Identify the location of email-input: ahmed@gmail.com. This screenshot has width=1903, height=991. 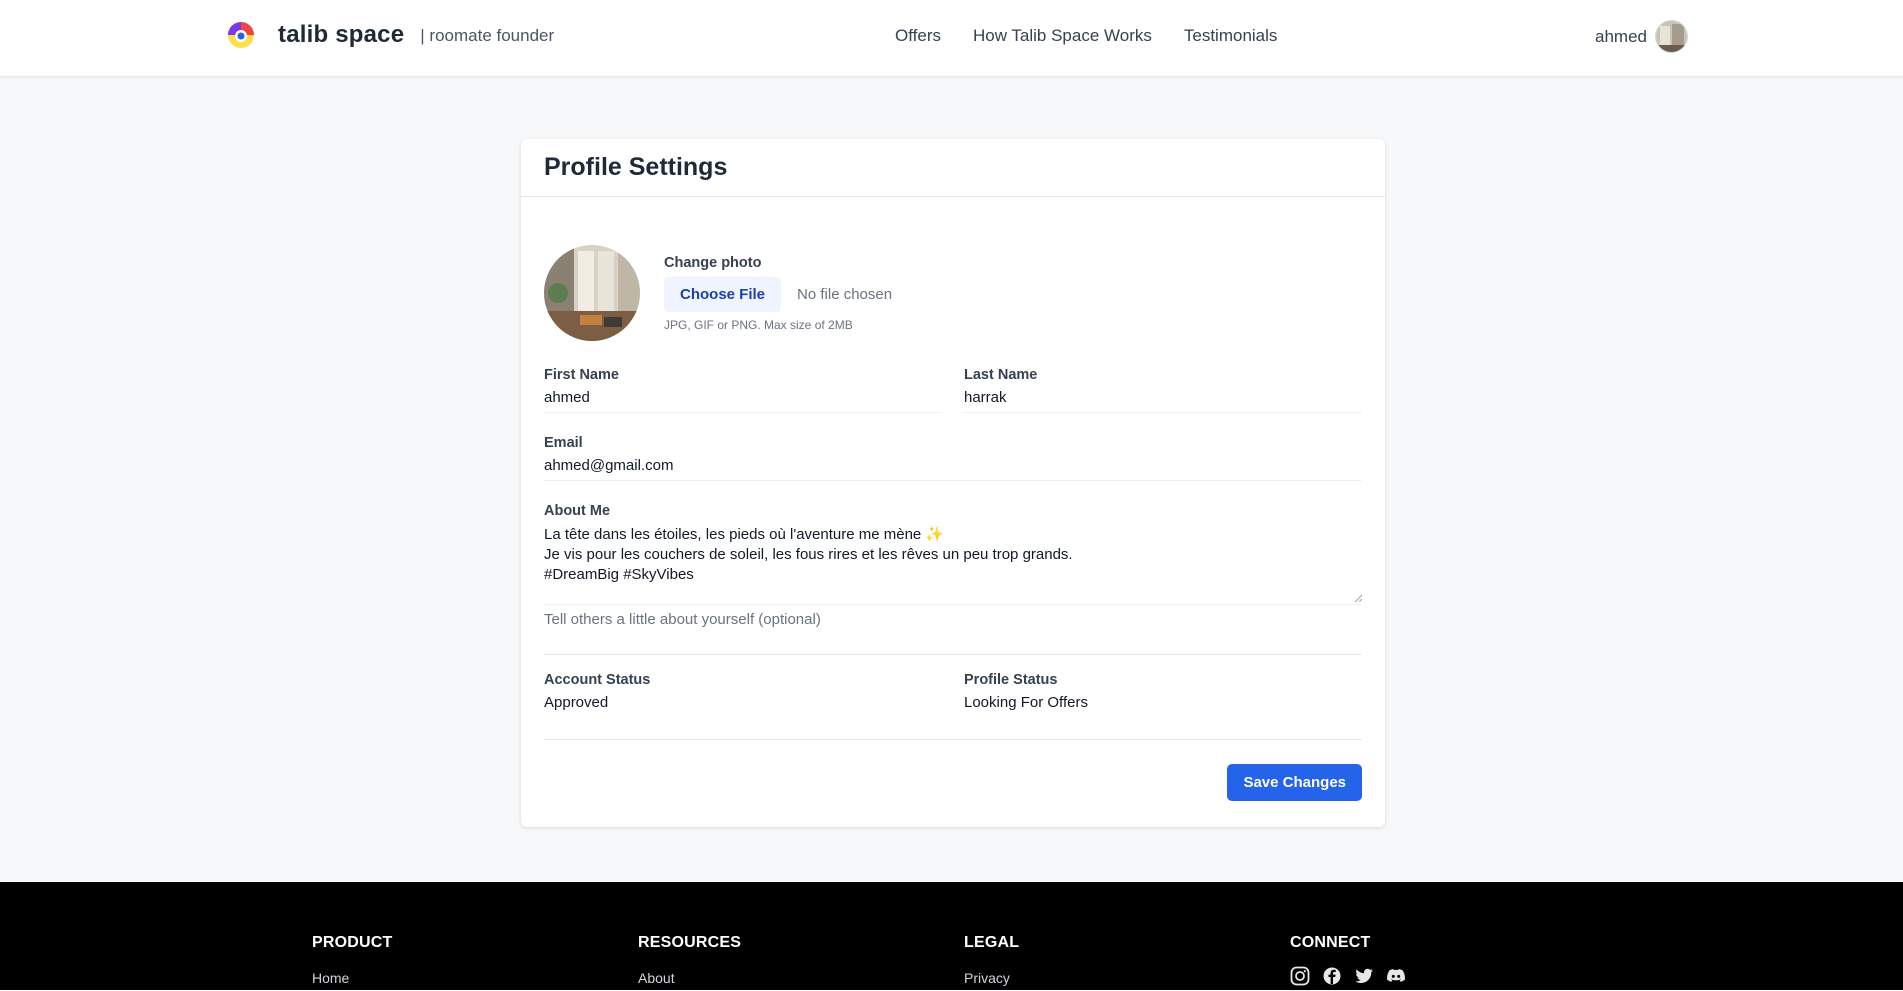
(953, 469).